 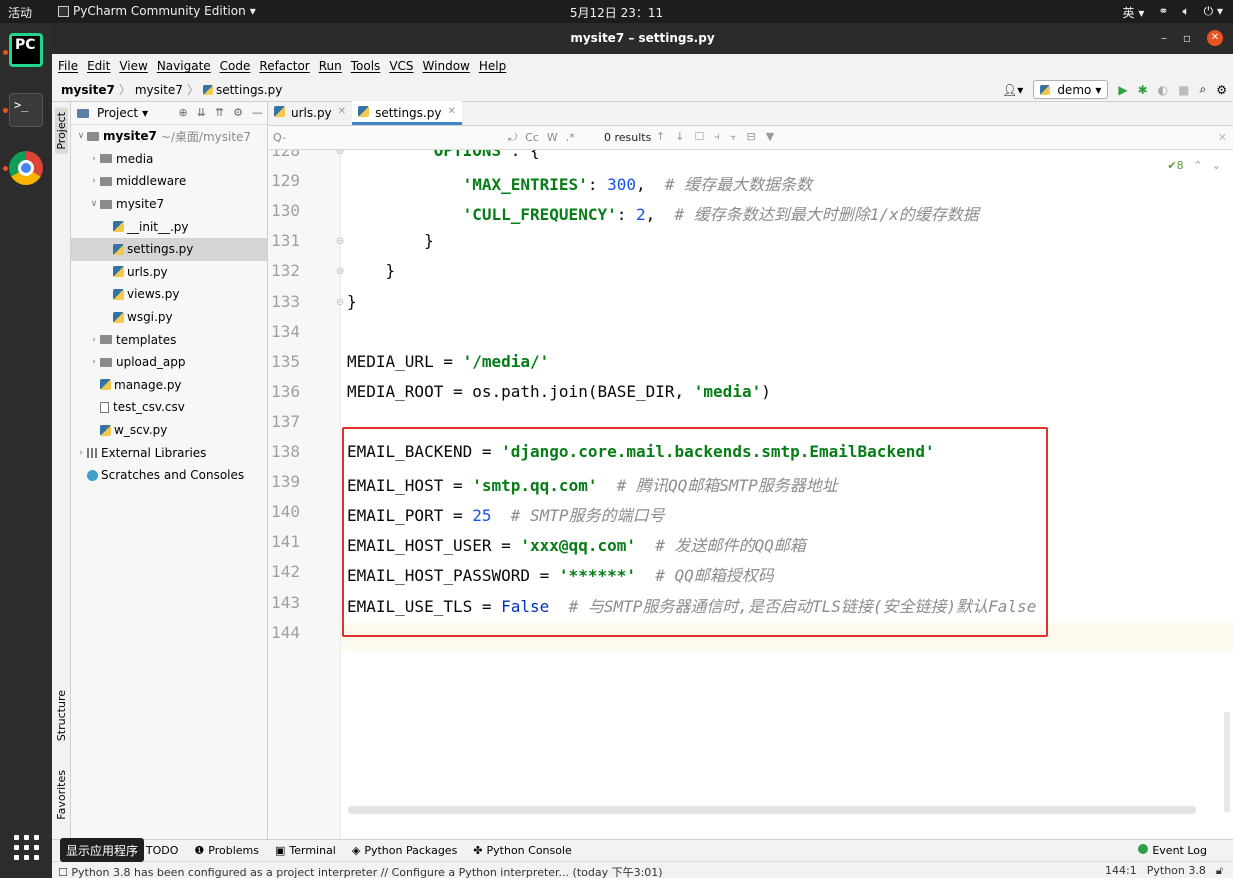 What do you see at coordinates (1173, 12) in the screenshot?
I see `system-tray: 英 ▾ ⚭ 🔈︎ ⏻ ▾` at bounding box center [1173, 12].